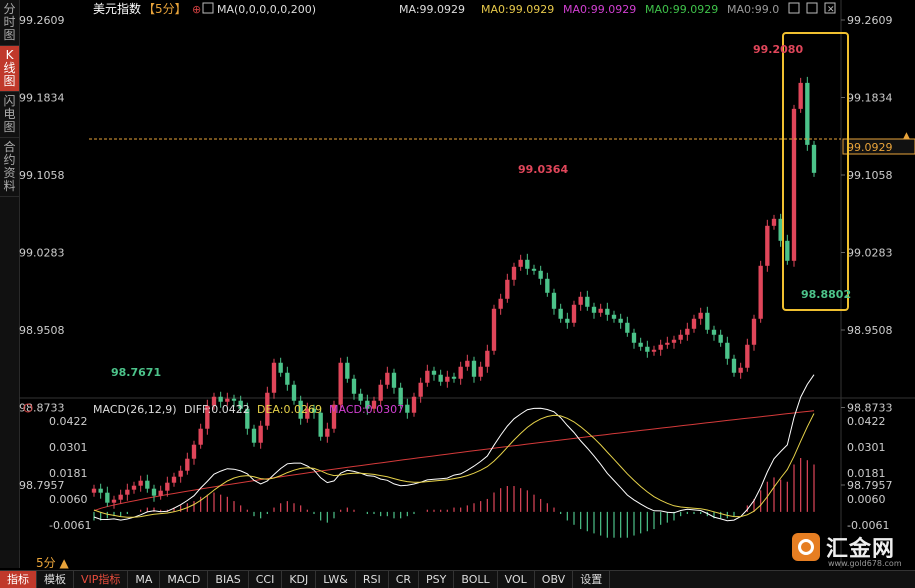  Describe the element at coordinates (196, 9) in the screenshot. I see `settings-icon: ⊕` at that location.